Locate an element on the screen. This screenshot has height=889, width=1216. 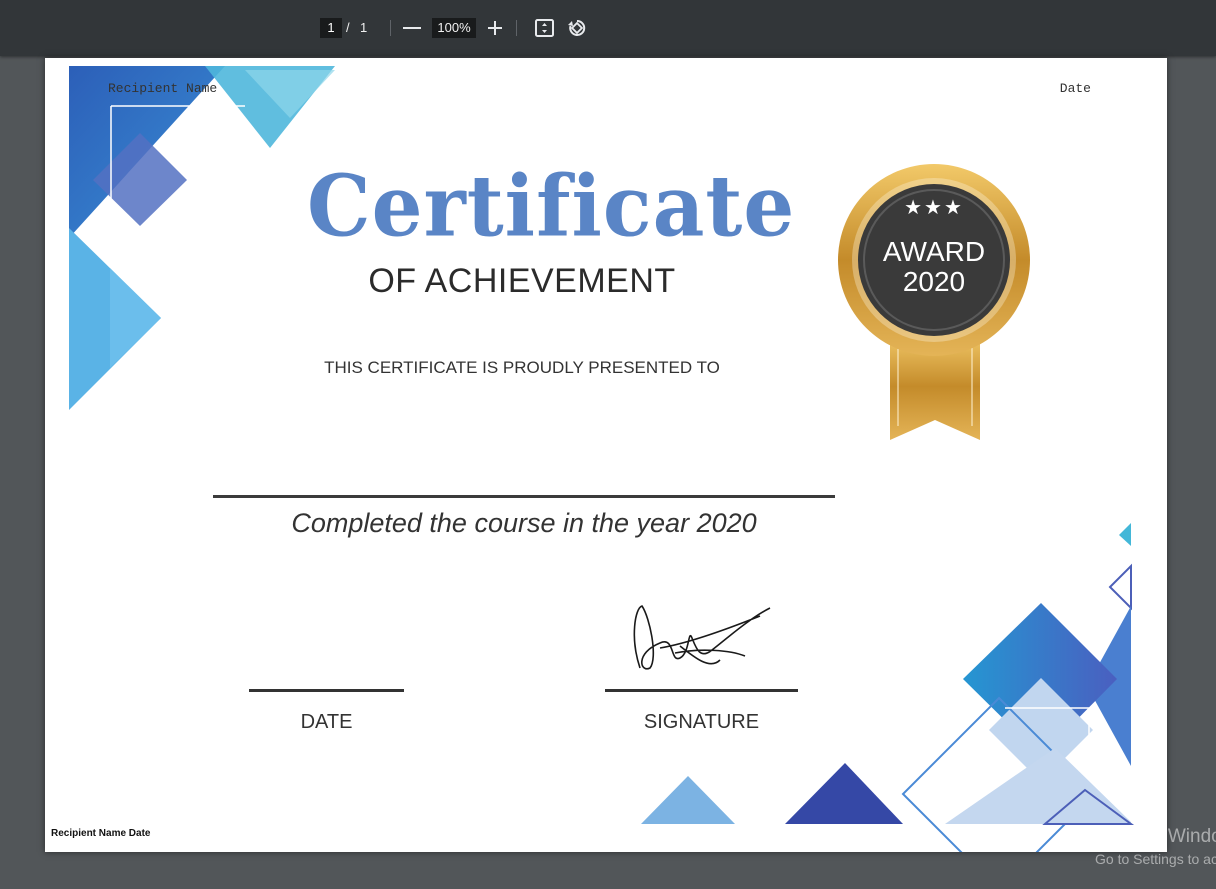
badge-line1: AWARD is located at coordinates (934, 251).